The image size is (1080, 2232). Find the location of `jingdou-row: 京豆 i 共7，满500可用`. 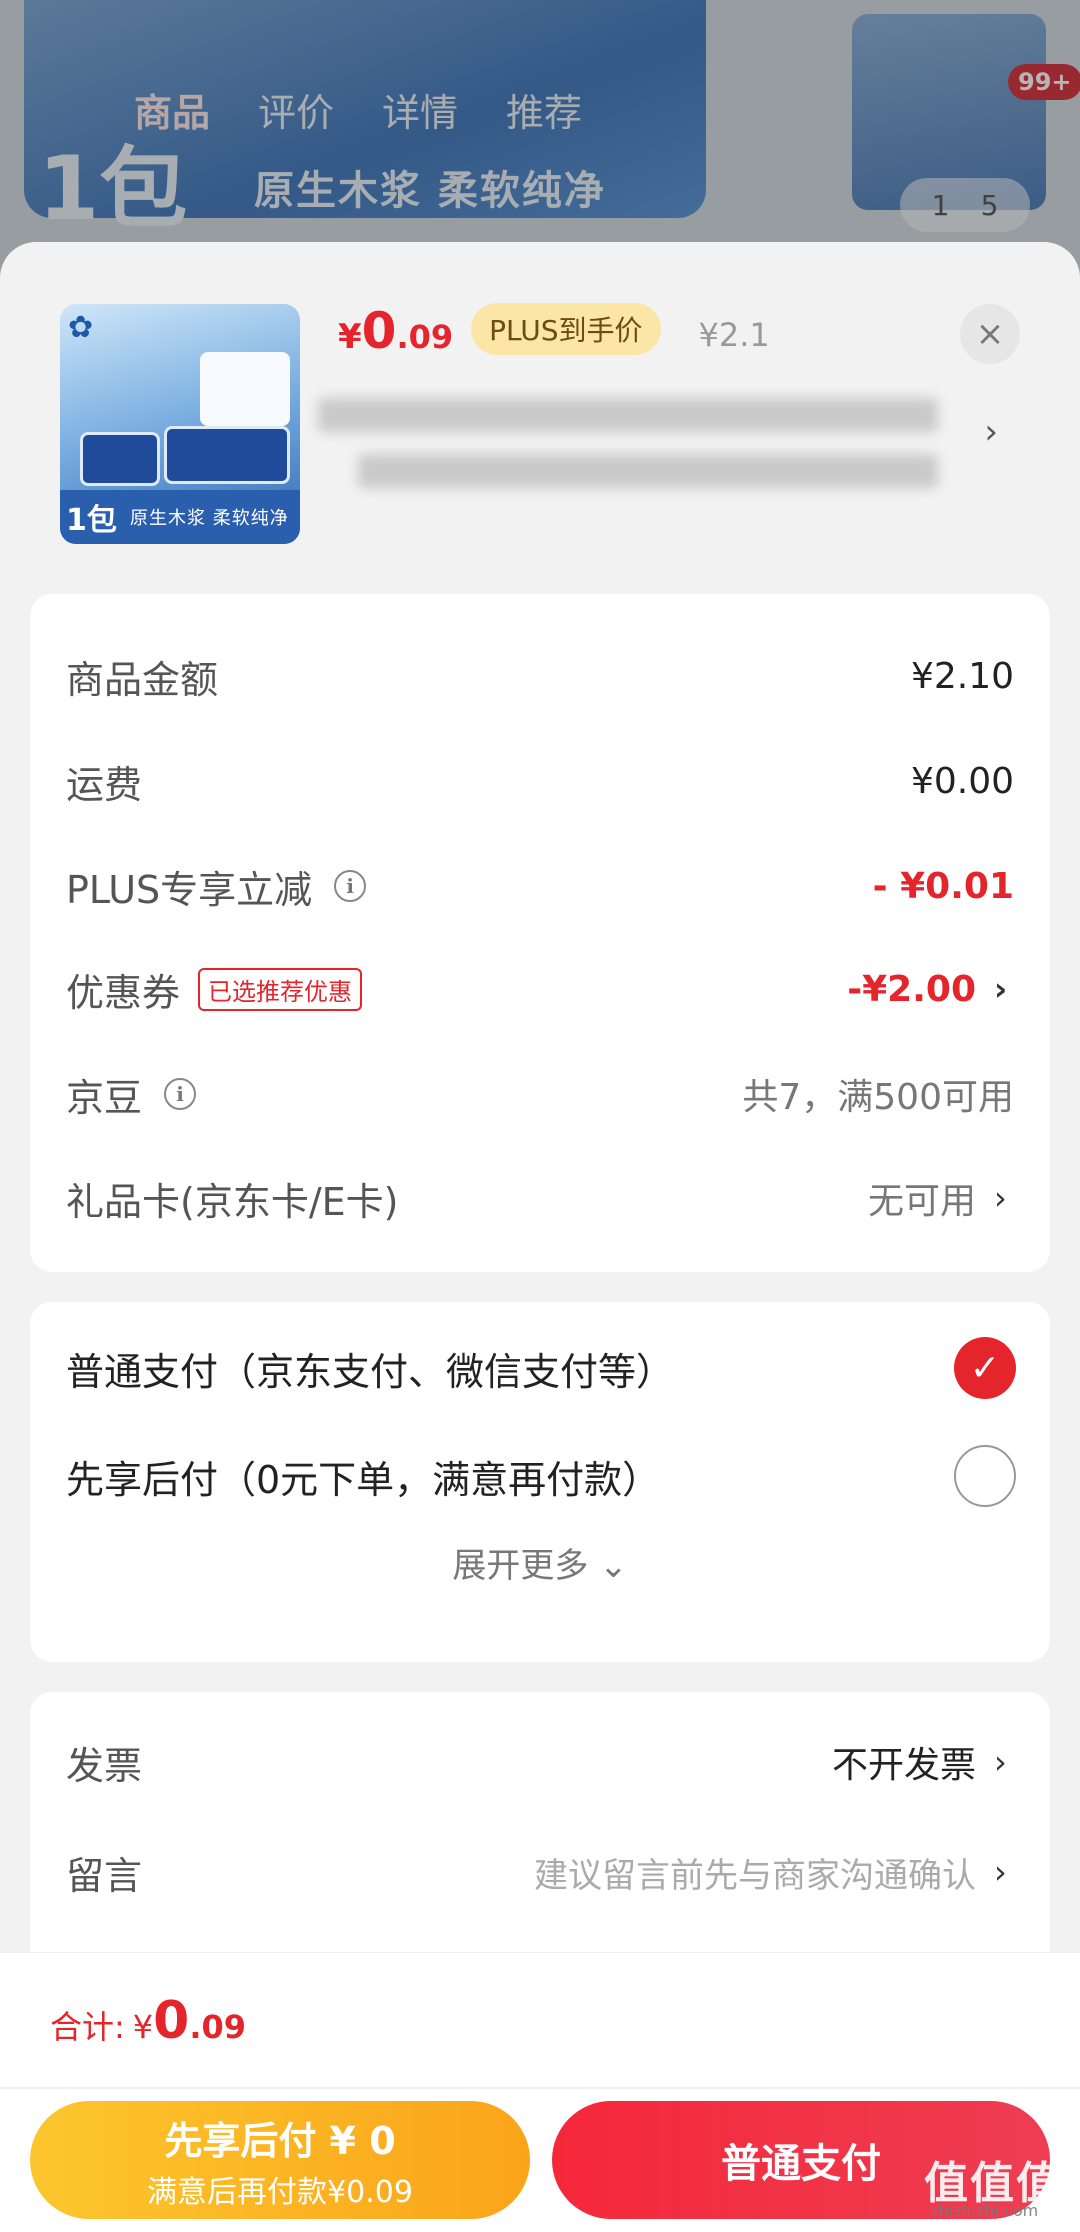

jingdou-row: 京豆 i 共7，满500可用 is located at coordinates (540, 1094).